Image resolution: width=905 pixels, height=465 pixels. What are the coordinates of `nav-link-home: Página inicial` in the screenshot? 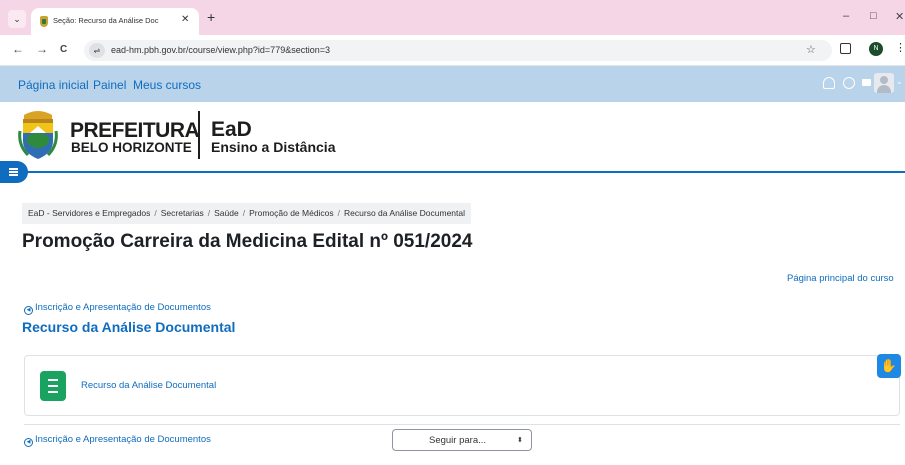 It's located at (53, 85).